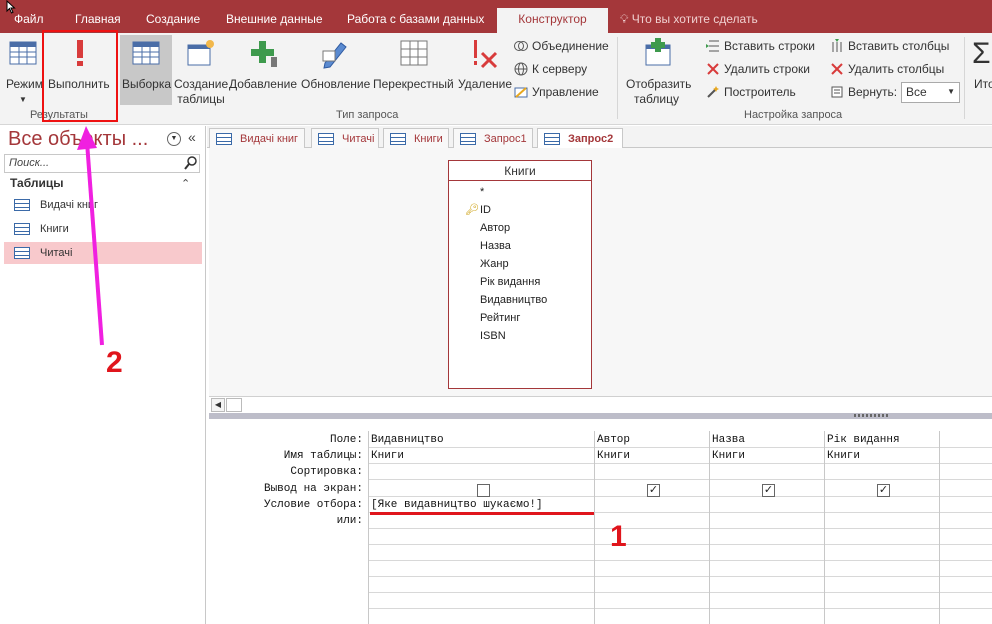  I want to click on tab-create: Создание, so click(173, 19).